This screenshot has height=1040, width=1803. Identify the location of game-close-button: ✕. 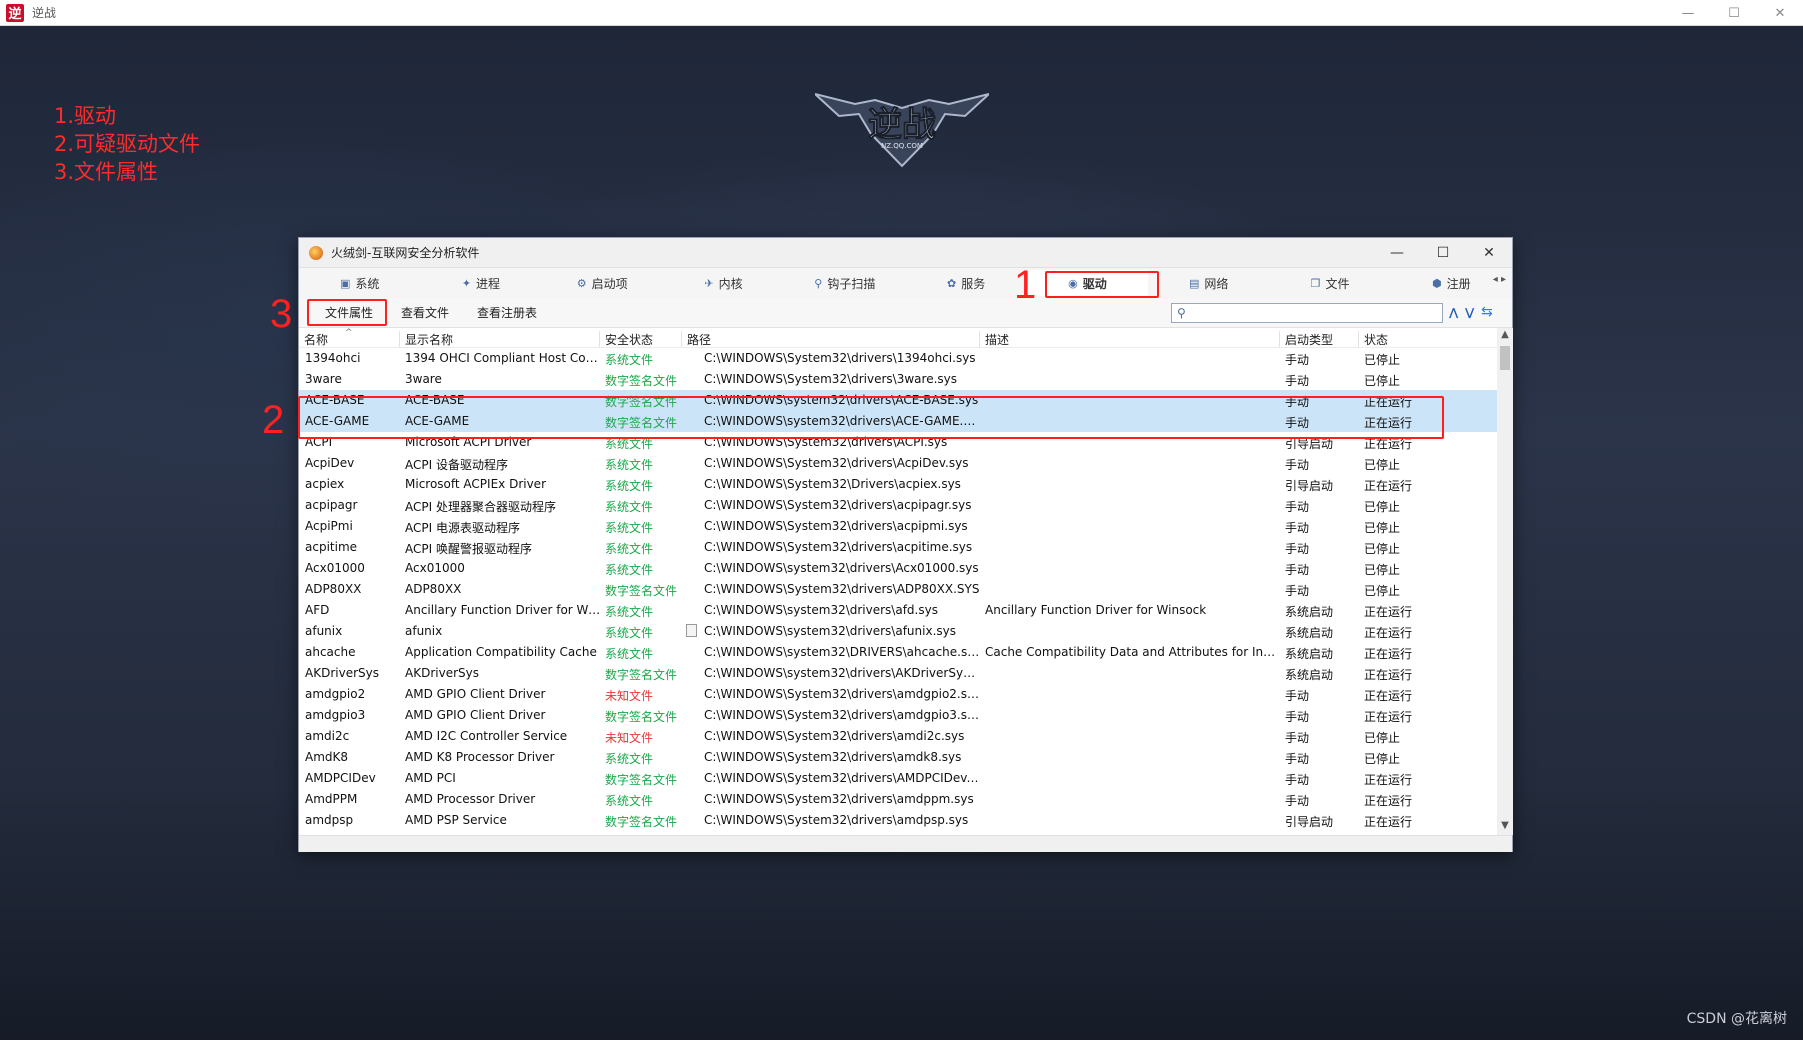
(1780, 13).